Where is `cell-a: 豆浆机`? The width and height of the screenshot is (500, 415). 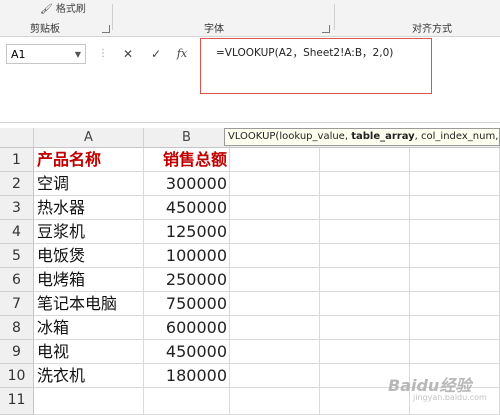
cell-a: 豆浆机 is located at coordinates (89, 232).